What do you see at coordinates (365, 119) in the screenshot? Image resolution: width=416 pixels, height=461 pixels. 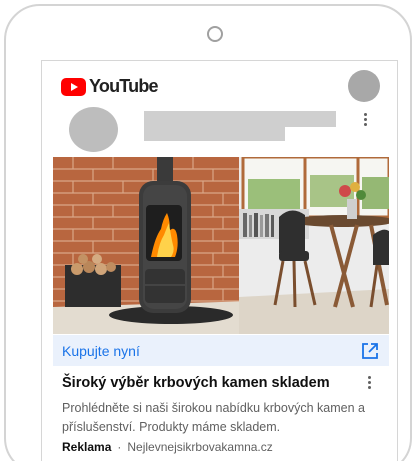 I see `more-options-icon` at bounding box center [365, 119].